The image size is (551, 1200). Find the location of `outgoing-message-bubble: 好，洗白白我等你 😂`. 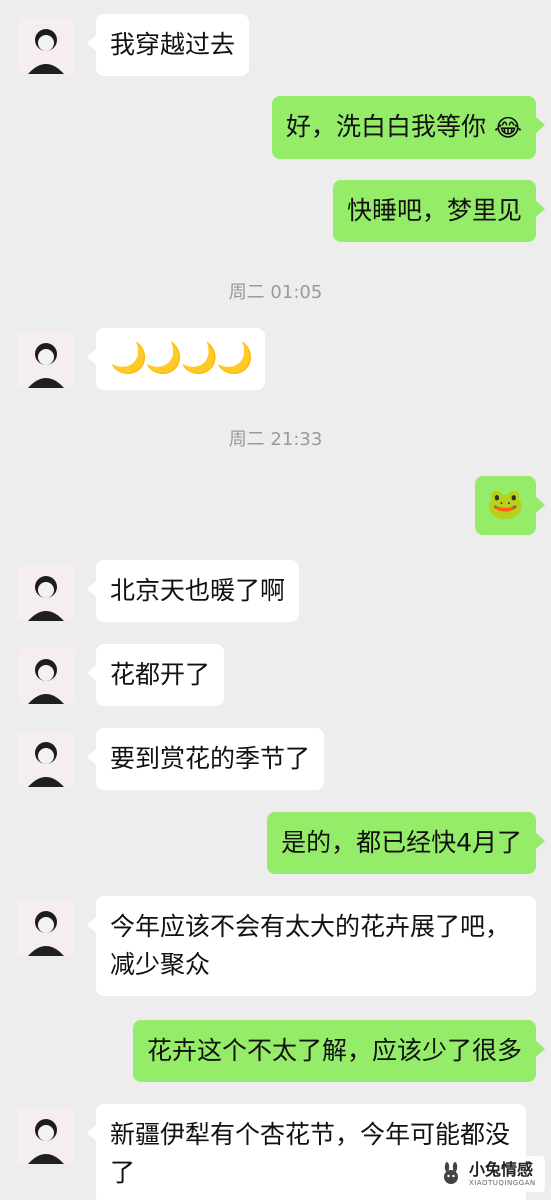

outgoing-message-bubble: 好，洗白白我等你 😂 is located at coordinates (408, 127).